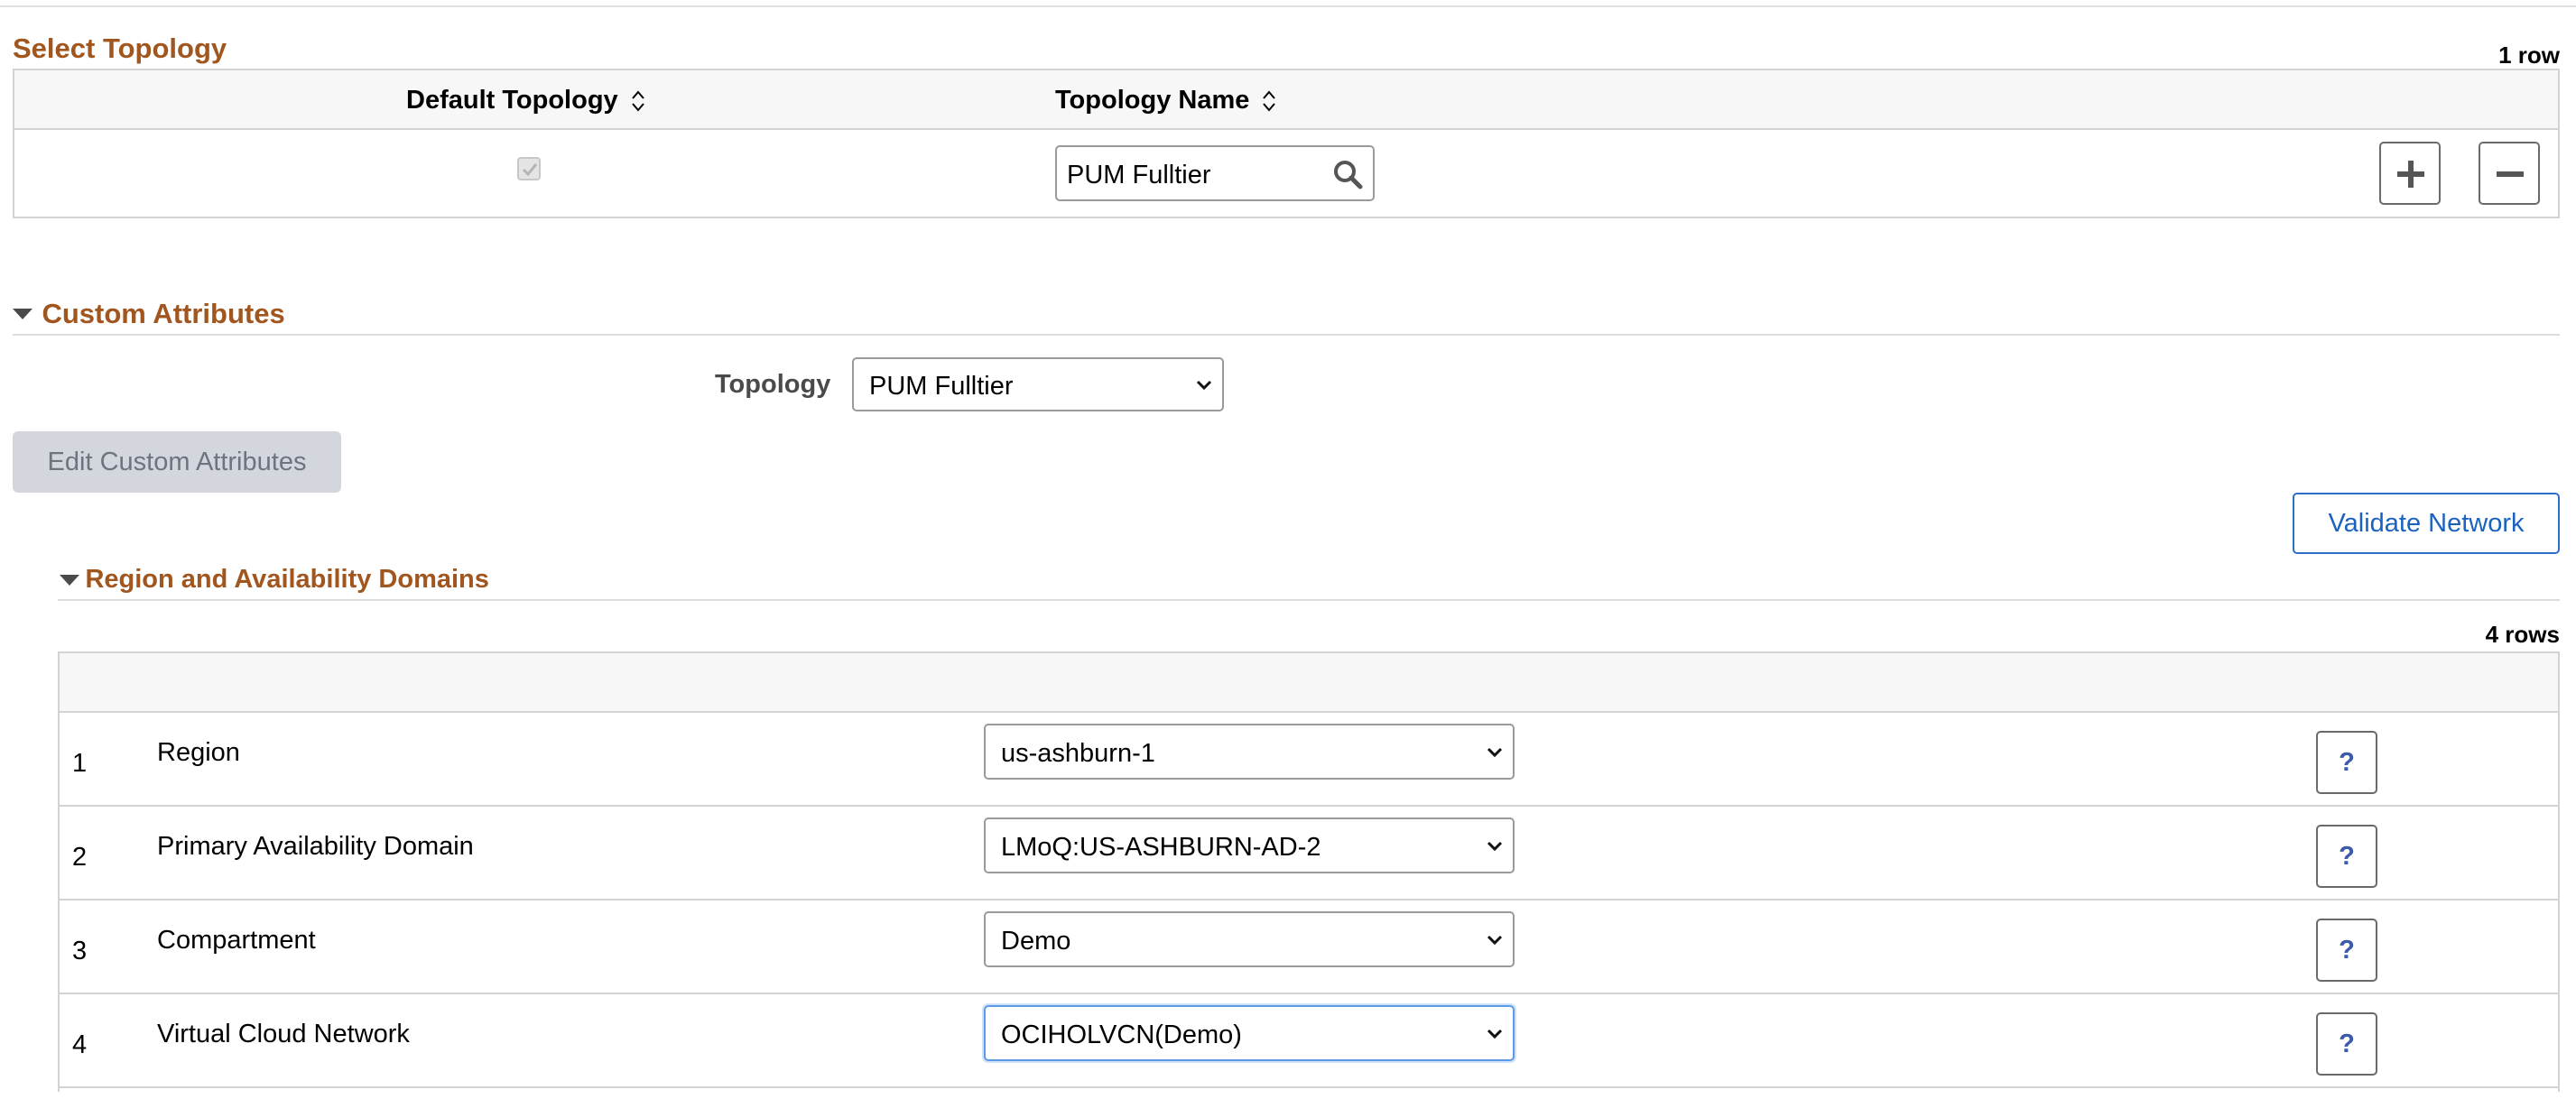 This screenshot has width=2576, height=1099. I want to click on virtual-cloud-network-select: OCIHOLVCN(Demo), so click(1249, 1033).